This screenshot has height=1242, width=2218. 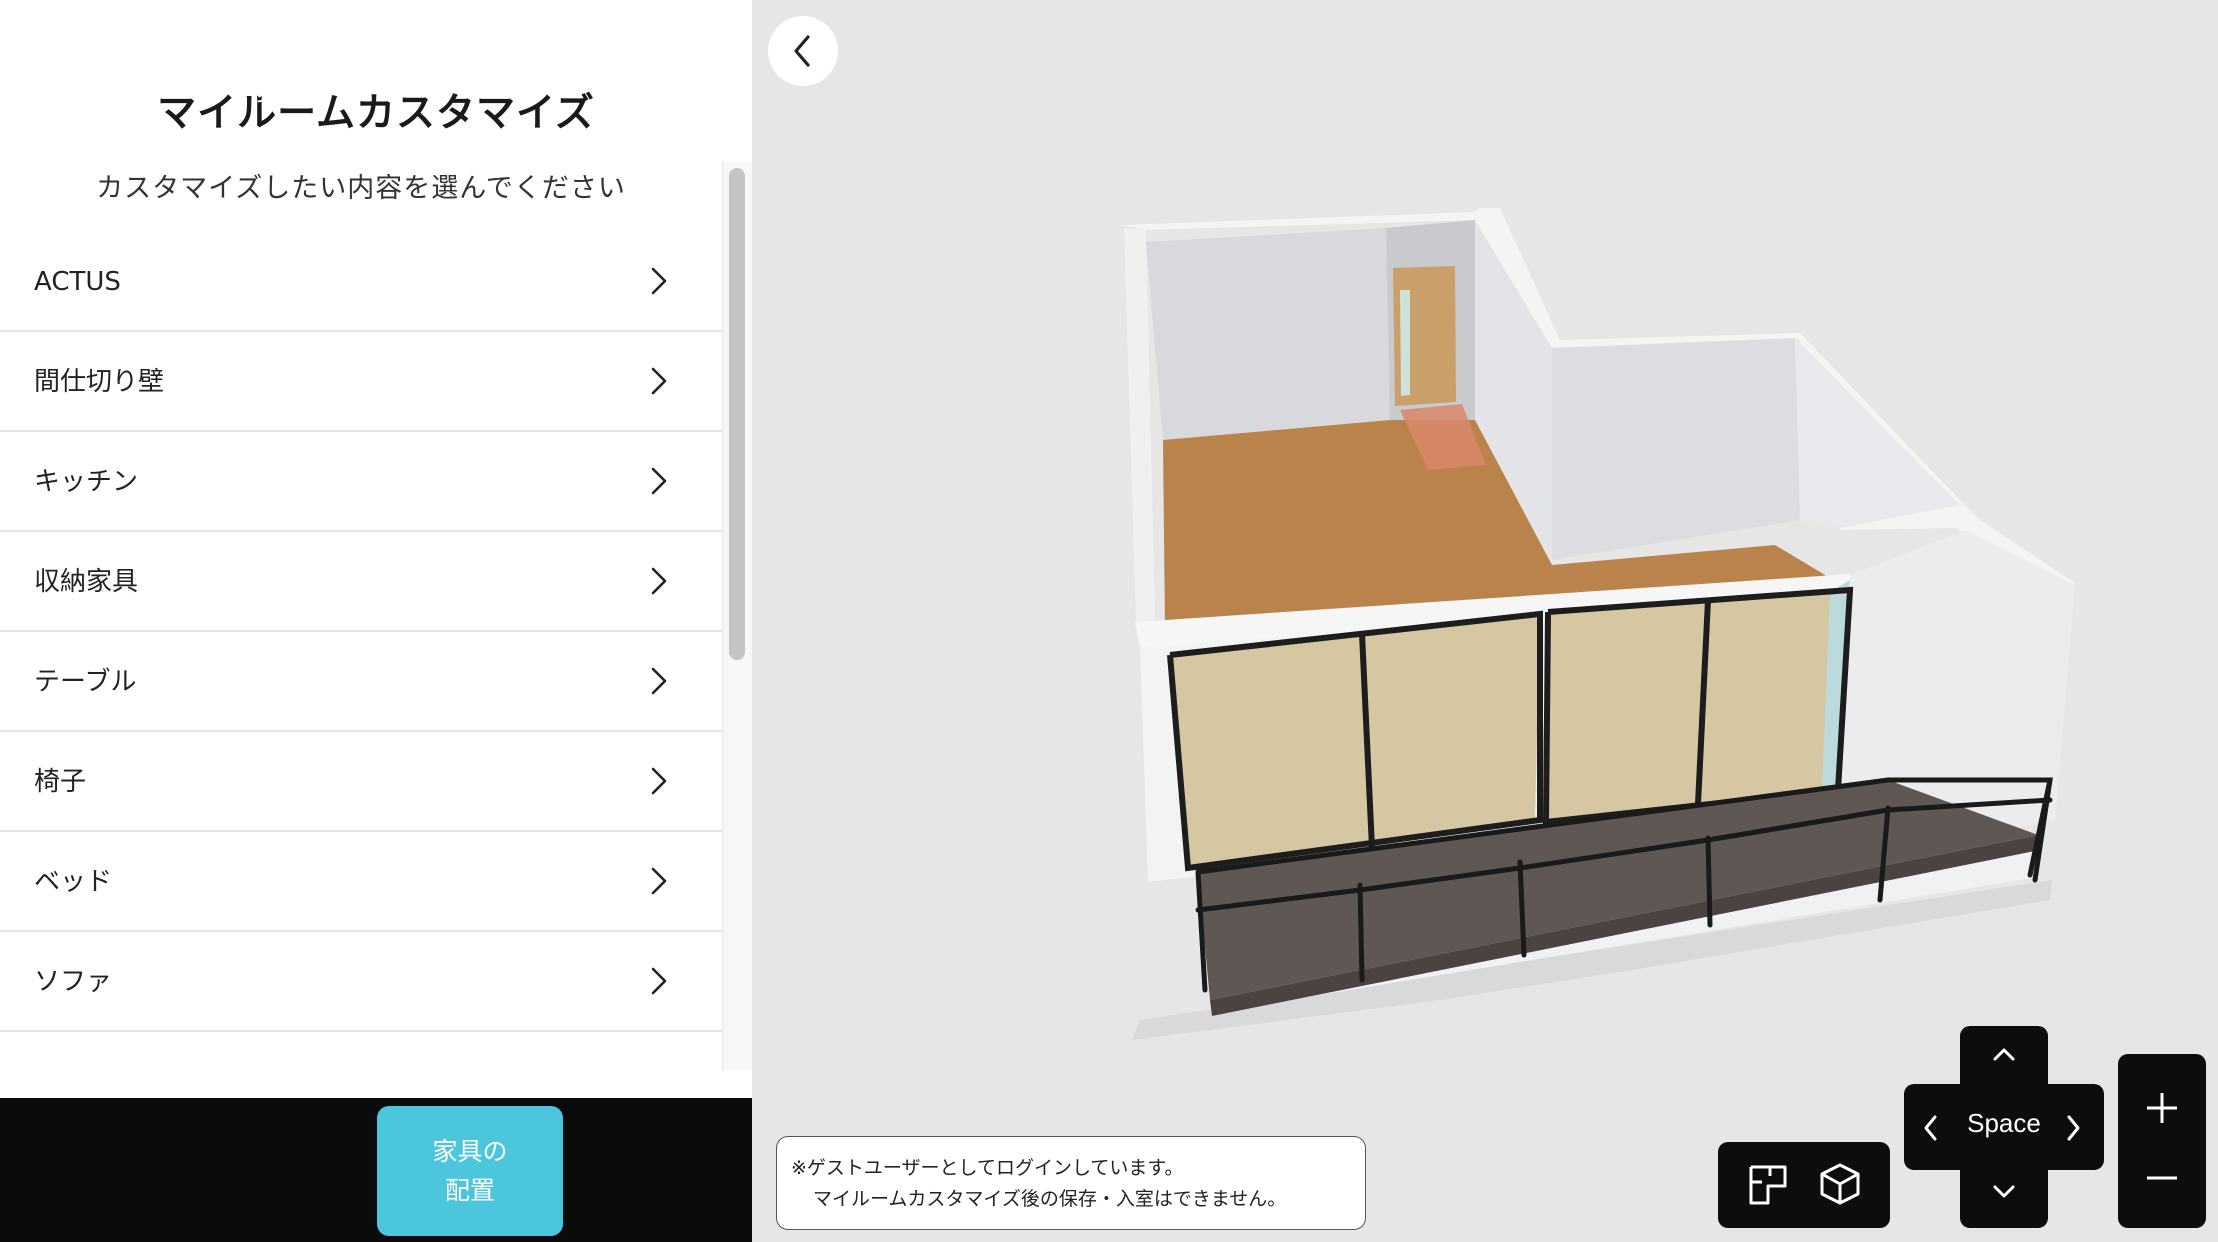 What do you see at coordinates (99, 382) in the screenshot?
I see `category-label: 間仕切り壁` at bounding box center [99, 382].